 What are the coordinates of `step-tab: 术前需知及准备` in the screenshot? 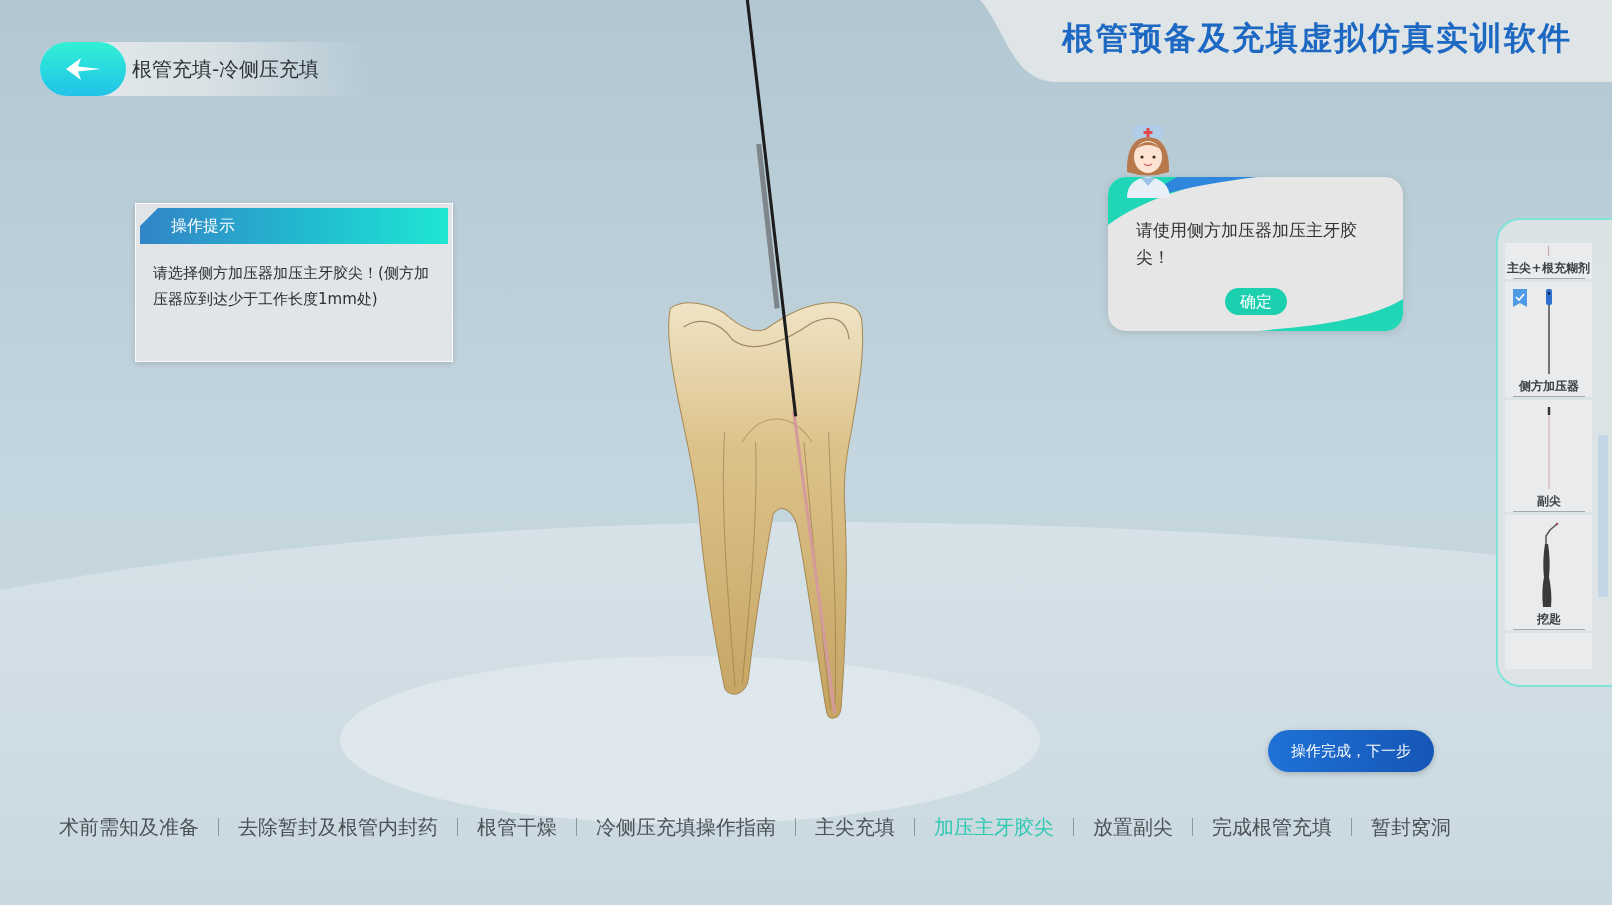 It's located at (129, 827).